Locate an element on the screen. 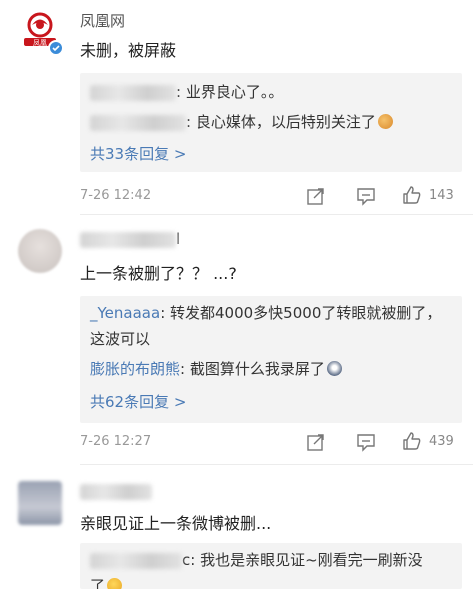 Image resolution: width=473 pixels, height=589 pixels. reply-item: _Yenaaaa: 转发都4000多快5000了转眼就被删了，这波可以 is located at coordinates (270, 326).